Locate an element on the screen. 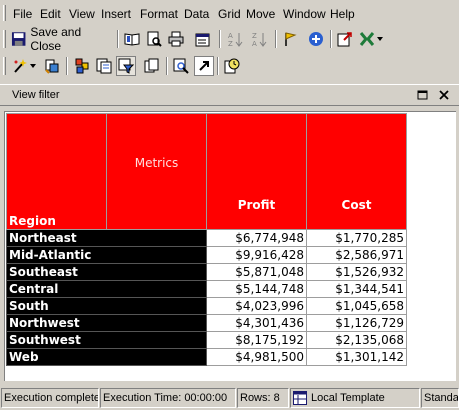  menu-grid: Grid is located at coordinates (229, 14).